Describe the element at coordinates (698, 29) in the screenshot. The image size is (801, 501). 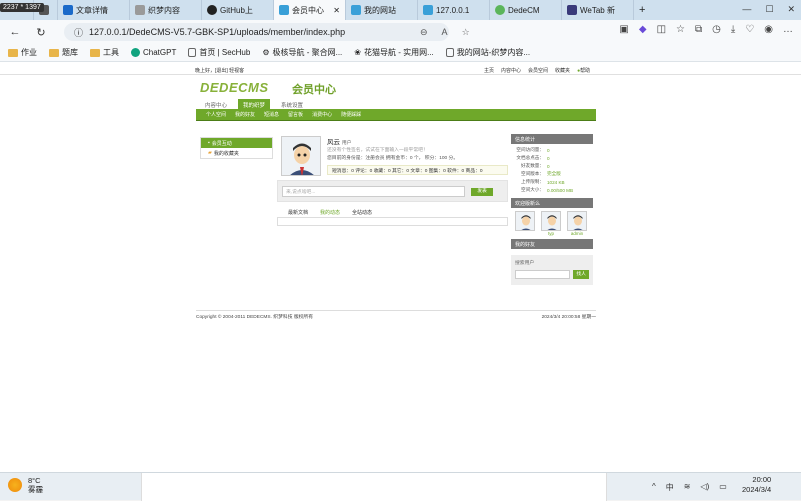
I see `collections-icon: ⧉` at that location.